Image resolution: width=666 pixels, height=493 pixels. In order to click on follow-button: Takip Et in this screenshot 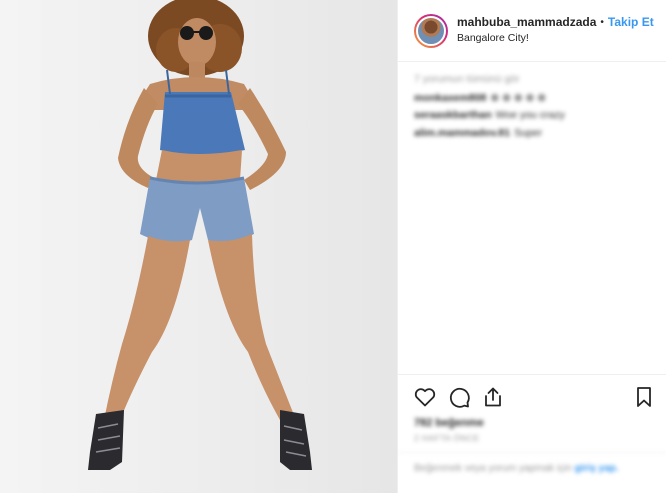, I will do `click(631, 22)`.